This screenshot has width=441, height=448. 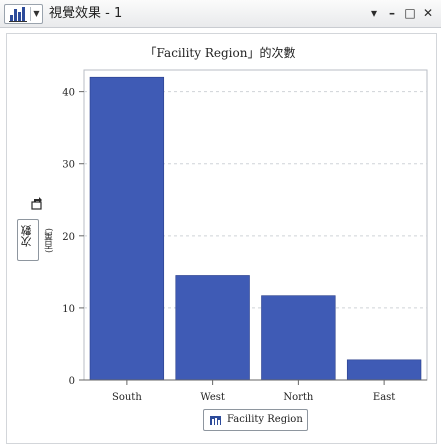 I want to click on chart-title: 「Facility Region」的次數, so click(x=220, y=52).